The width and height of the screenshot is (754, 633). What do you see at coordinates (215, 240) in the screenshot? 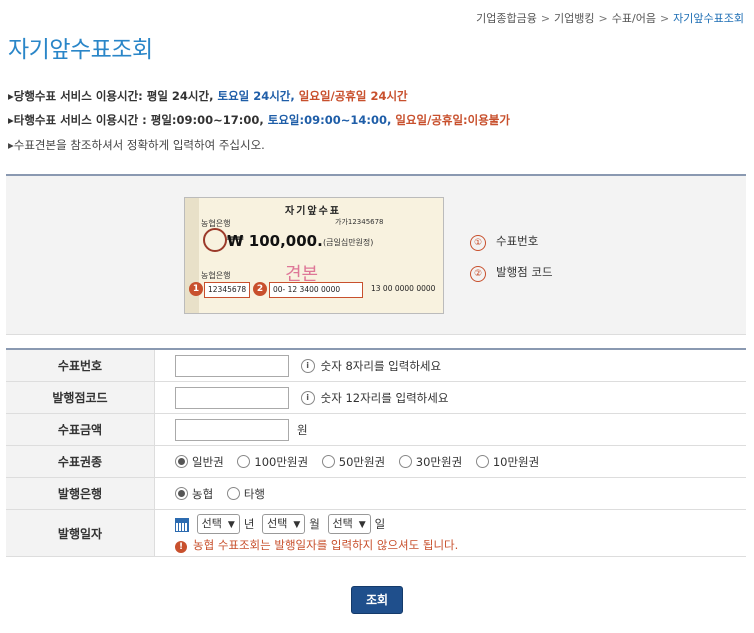
I see `bank-seal-icon` at bounding box center [215, 240].